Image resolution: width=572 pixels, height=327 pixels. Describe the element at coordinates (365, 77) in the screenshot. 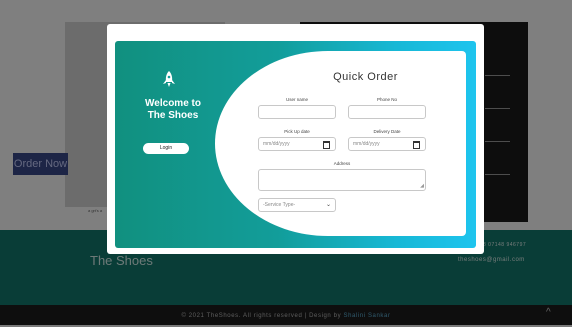

I see `form-title: Quick Order` at that location.